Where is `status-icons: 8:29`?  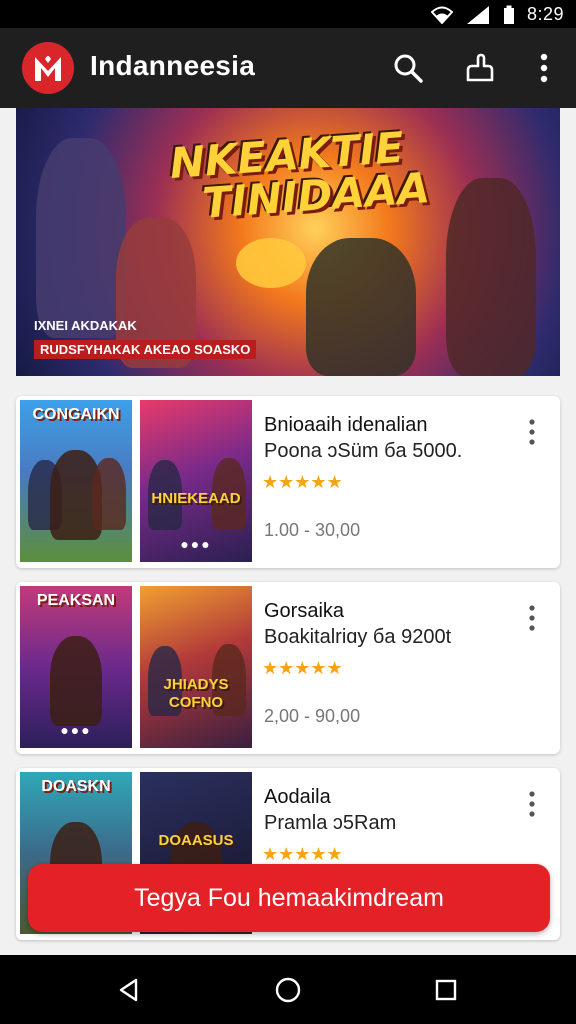 status-icons: 8:29 is located at coordinates (497, 14).